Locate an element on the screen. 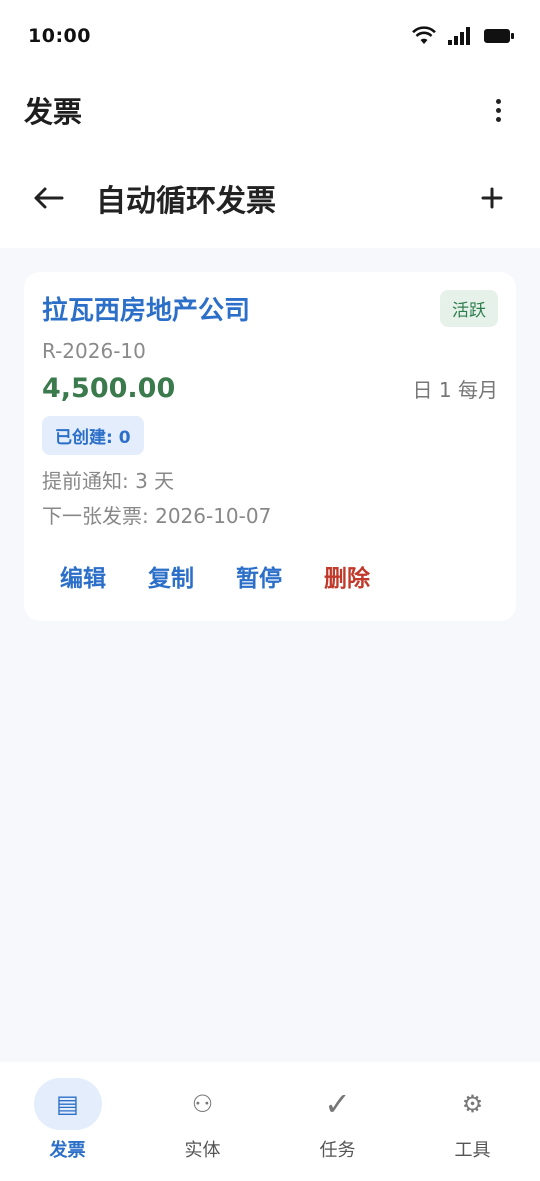  status-time: 10:00 is located at coordinates (59, 36).